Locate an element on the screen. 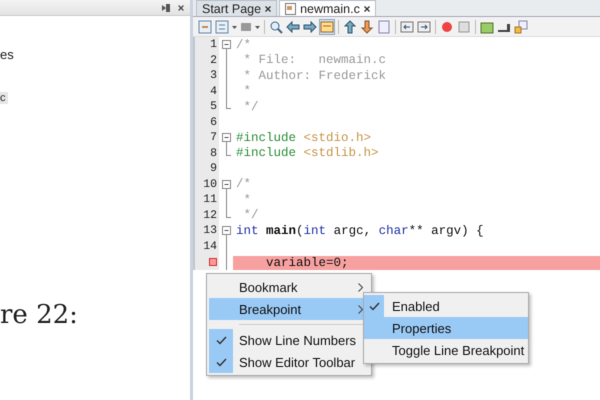 The width and height of the screenshot is (600, 400). menu-item: Properties is located at coordinates (446, 328).